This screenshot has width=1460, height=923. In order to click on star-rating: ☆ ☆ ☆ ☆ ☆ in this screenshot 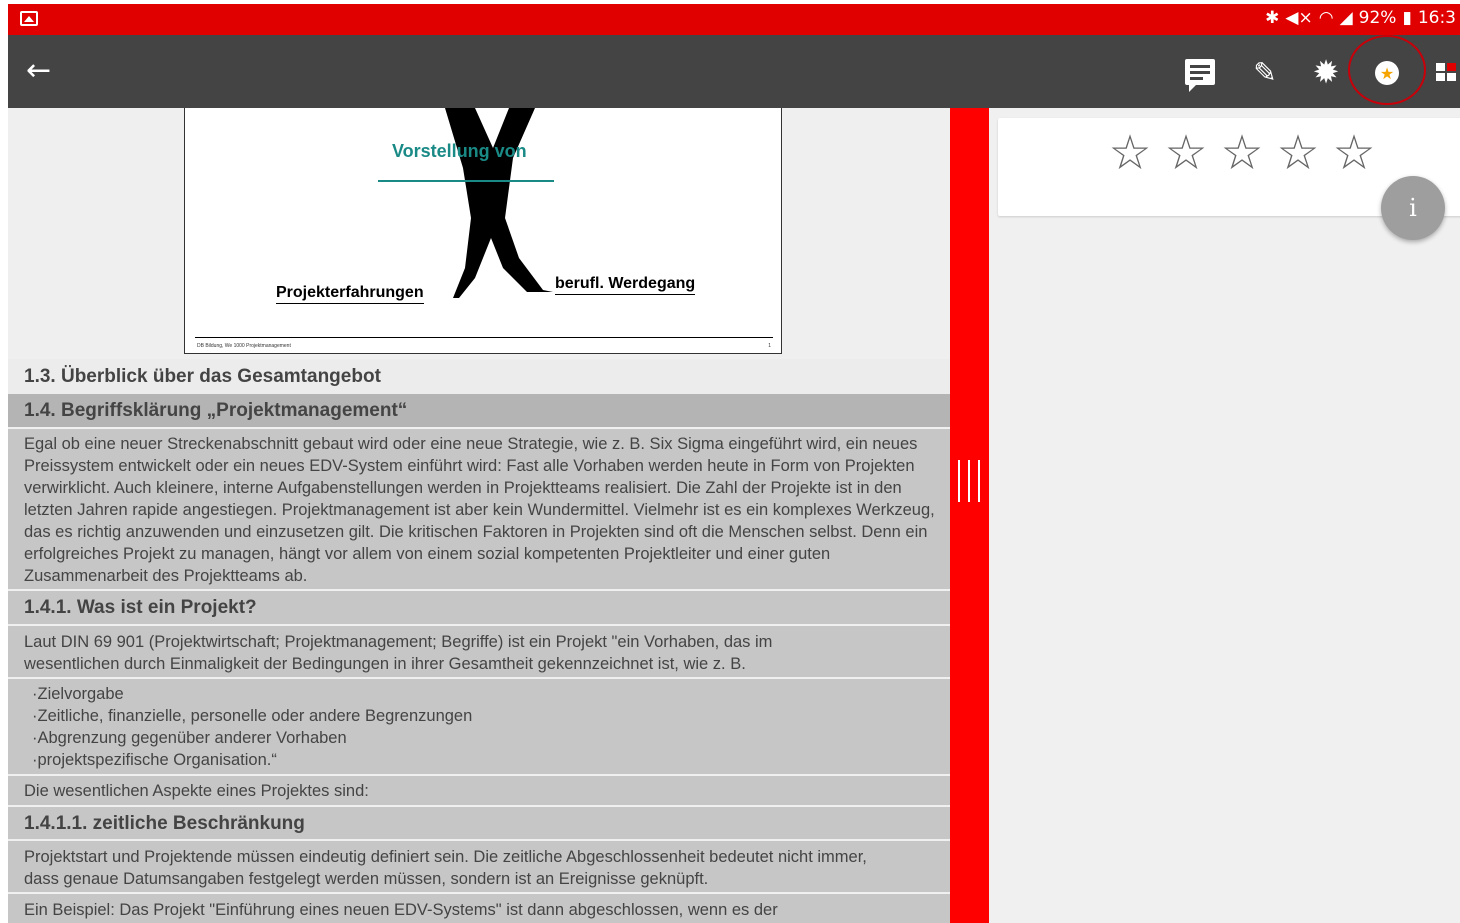, I will do `click(1242, 153)`.